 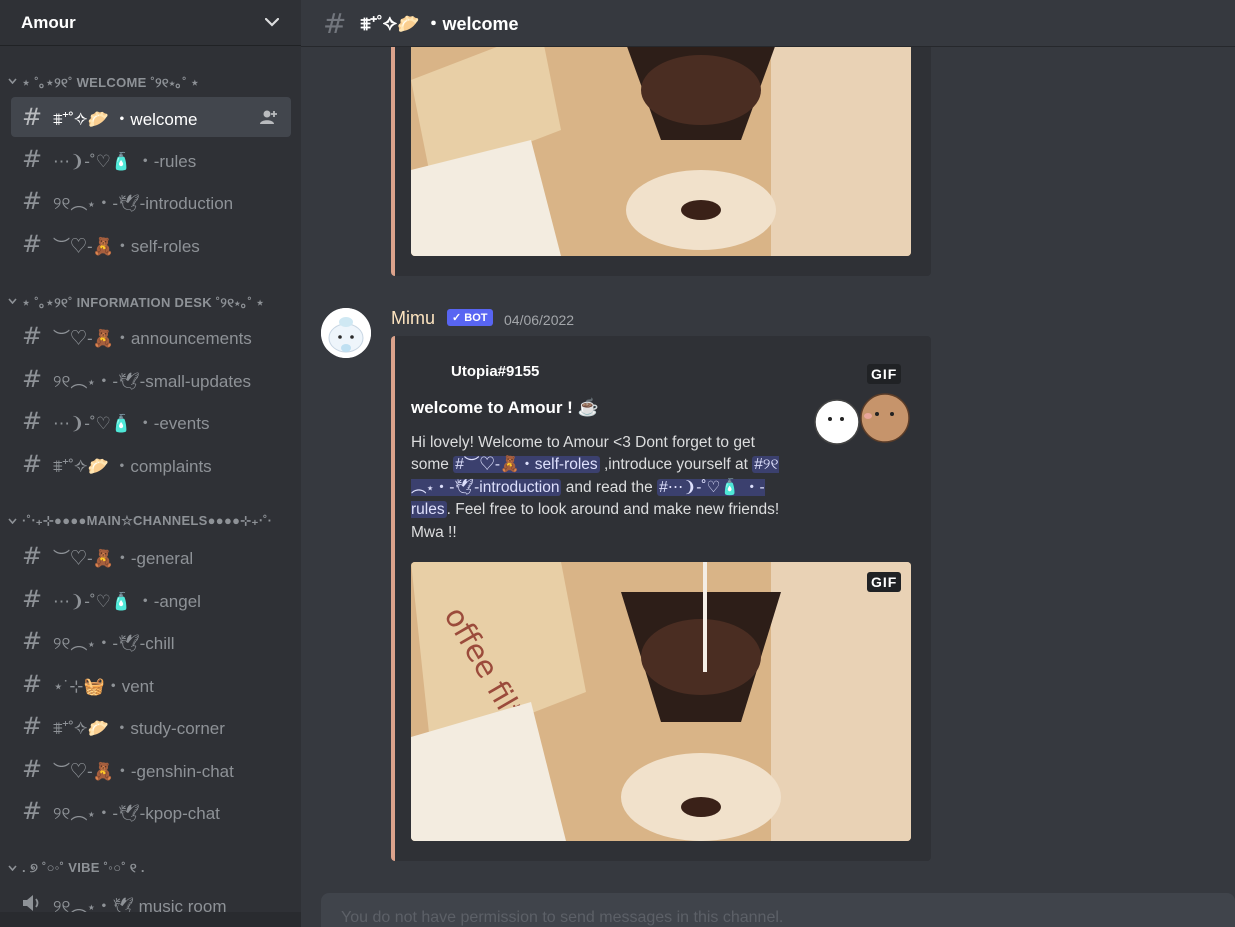 What do you see at coordinates (269, 117) in the screenshot?
I see `invite-user-icon` at bounding box center [269, 117].